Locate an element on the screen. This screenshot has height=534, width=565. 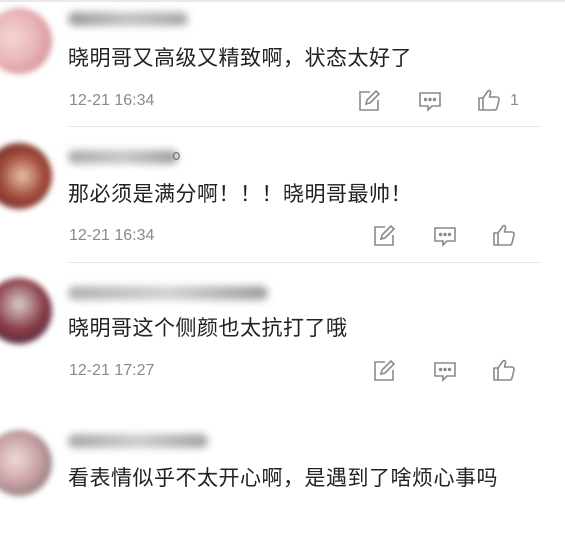
comment-time: 12-21 17:27 is located at coordinates (112, 370).